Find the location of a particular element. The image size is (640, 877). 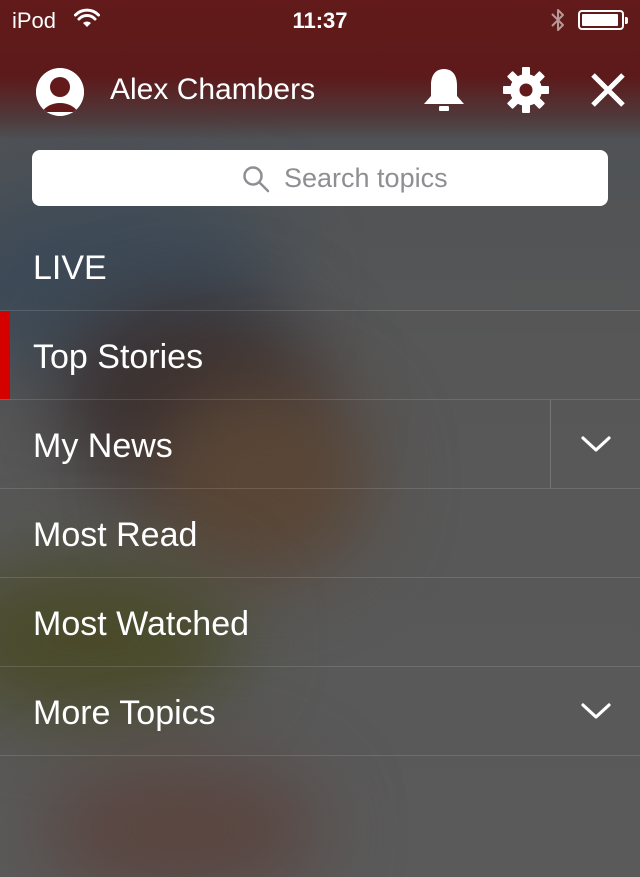

menu-item-live: LIVE is located at coordinates (320, 266).